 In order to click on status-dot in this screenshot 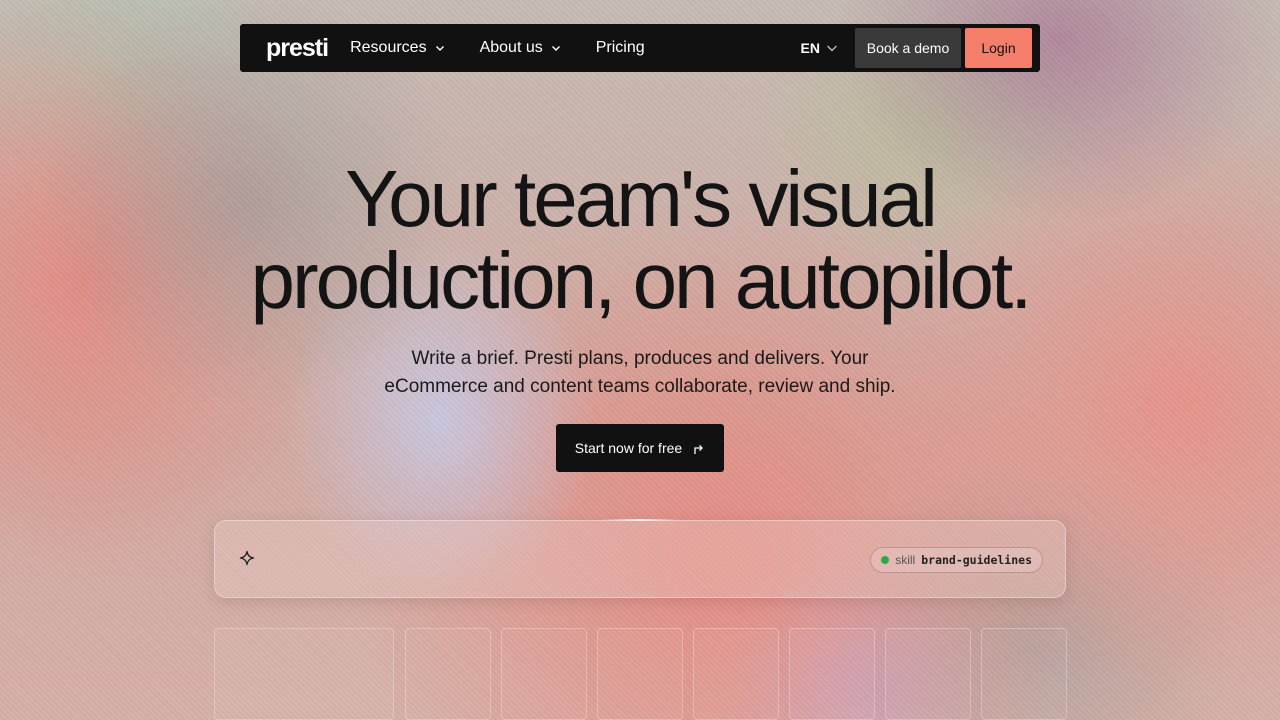, I will do `click(885, 560)`.